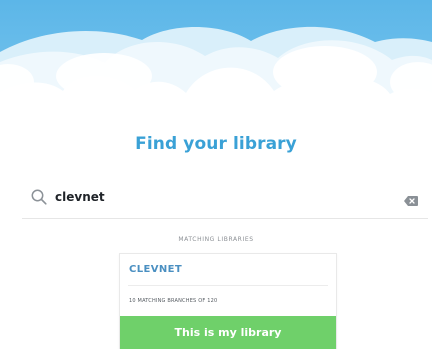  What do you see at coordinates (39, 197) in the screenshot?
I see `search-icon` at bounding box center [39, 197].